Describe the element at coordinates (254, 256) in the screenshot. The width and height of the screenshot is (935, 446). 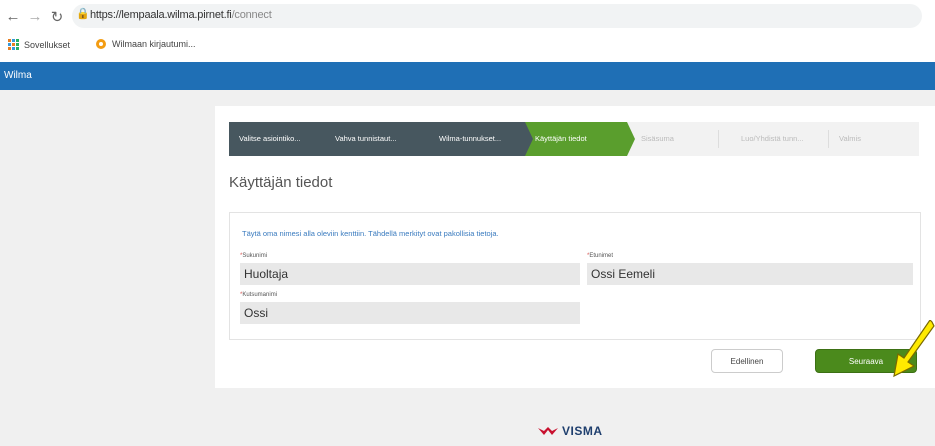
I see `sukunimi-label: *Sukunimi` at that location.